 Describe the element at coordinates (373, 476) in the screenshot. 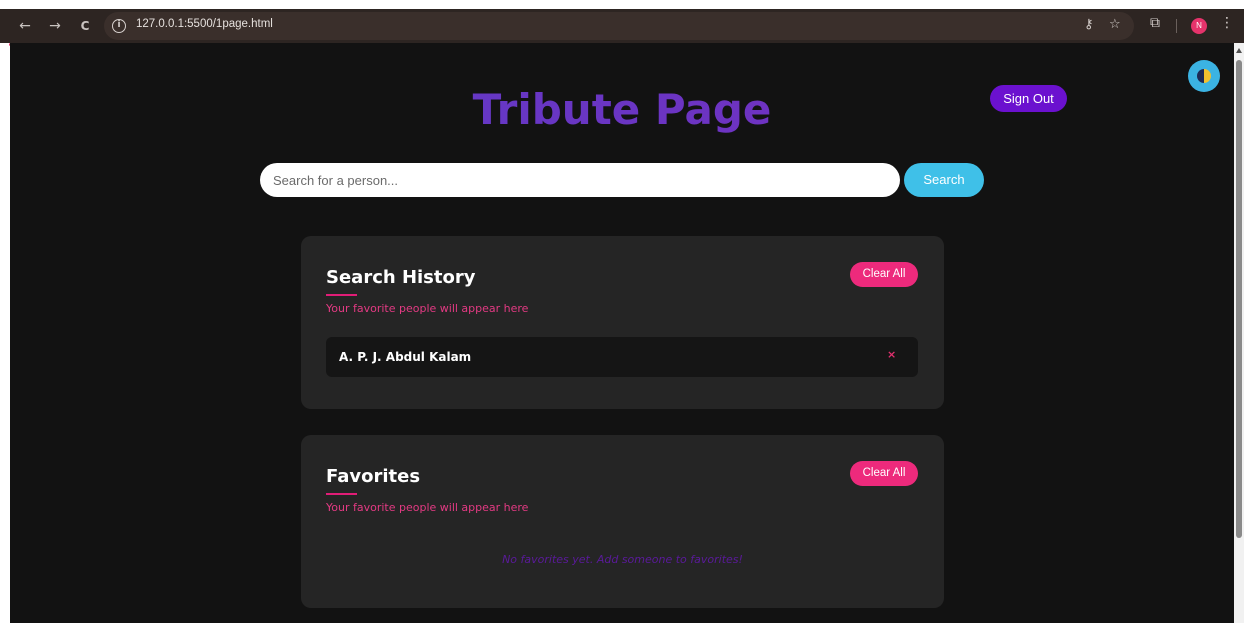

I see `favorites-title: Favorites` at that location.